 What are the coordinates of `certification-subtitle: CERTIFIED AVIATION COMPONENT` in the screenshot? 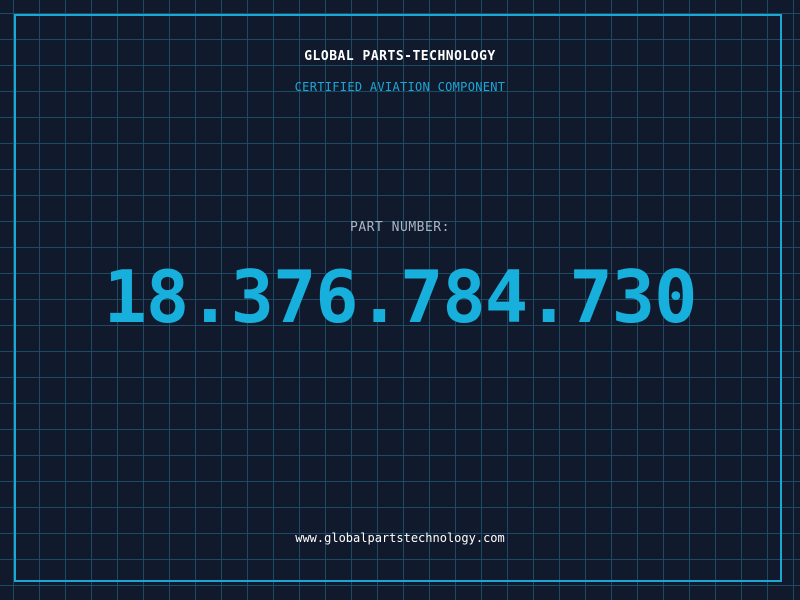 It's located at (400, 87).